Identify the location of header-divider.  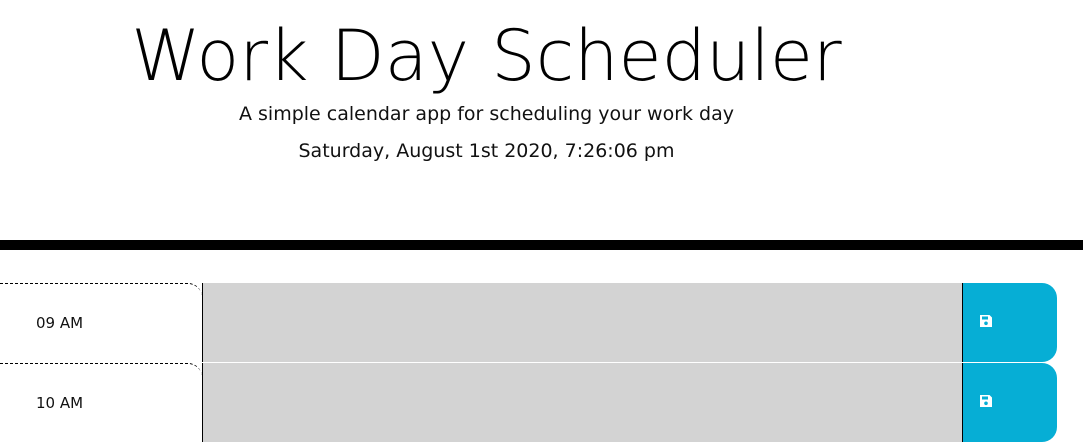
(541, 245).